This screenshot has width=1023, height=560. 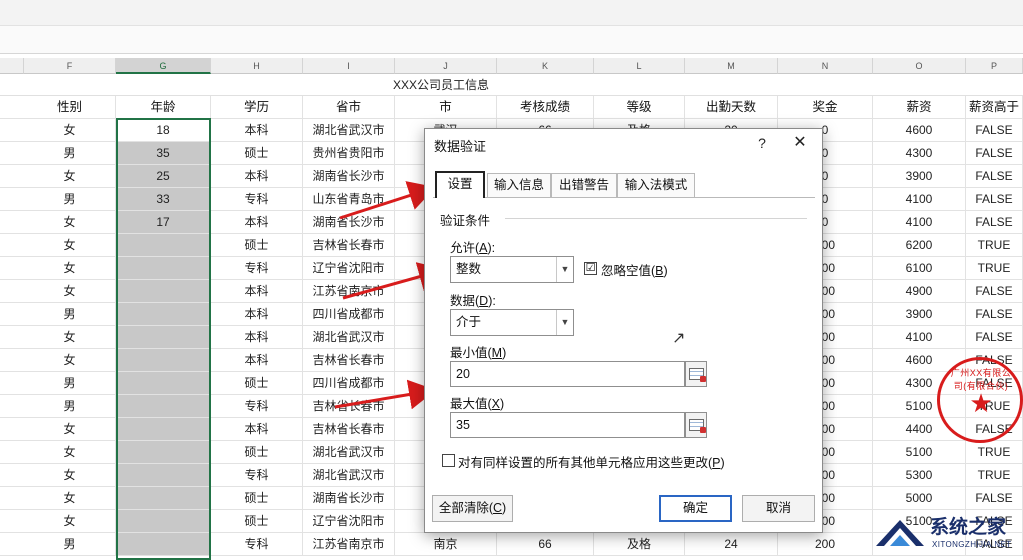 What do you see at coordinates (545, 544) in the screenshot?
I see `table-cell-score: 66` at bounding box center [545, 544].